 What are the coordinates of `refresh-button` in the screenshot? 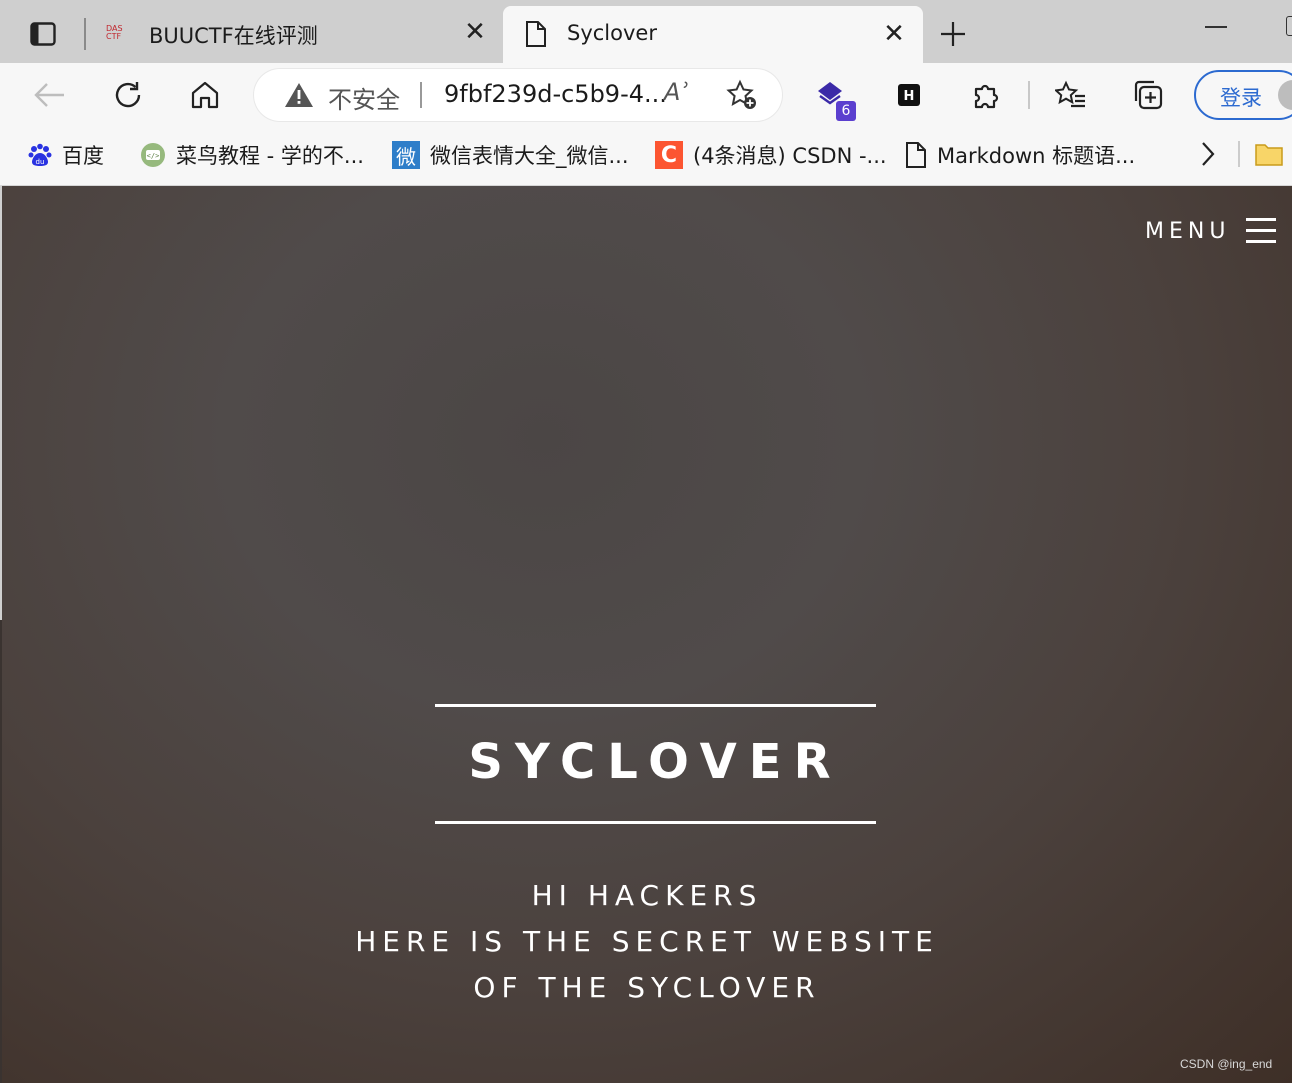 It's located at (128, 95).